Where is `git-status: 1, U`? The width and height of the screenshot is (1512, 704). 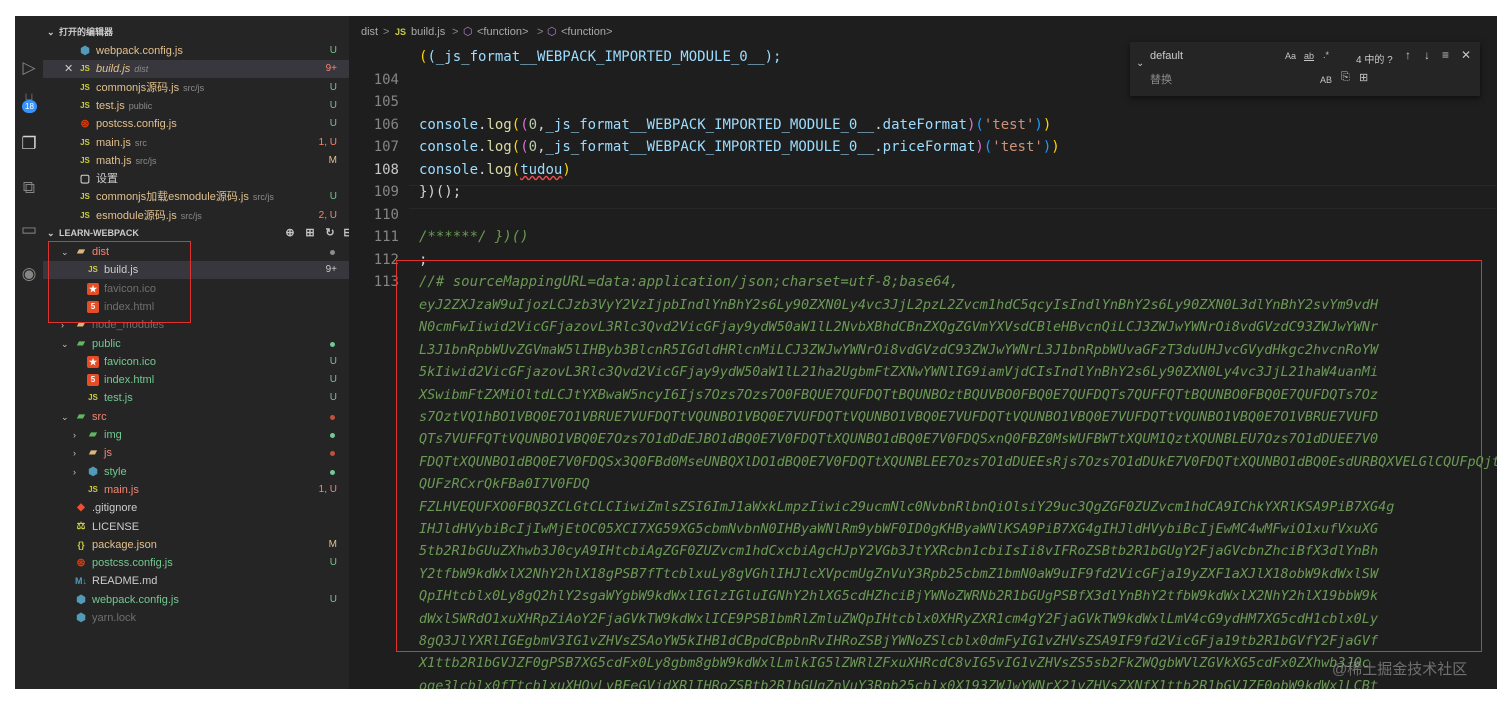
git-status: 1, U is located at coordinates (327, 142).